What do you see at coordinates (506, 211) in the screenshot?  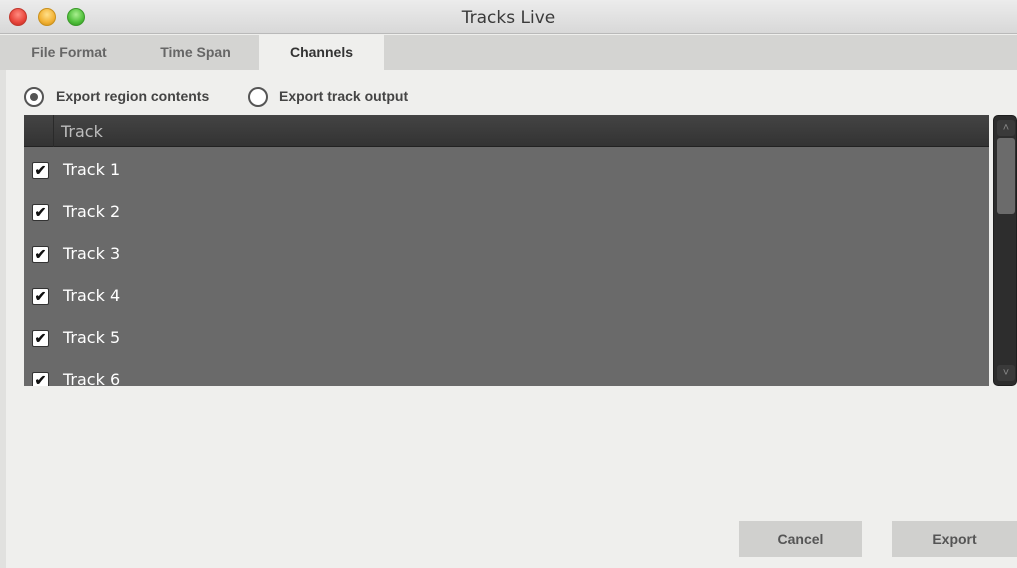 I see `table-row: ✔ Track 2` at bounding box center [506, 211].